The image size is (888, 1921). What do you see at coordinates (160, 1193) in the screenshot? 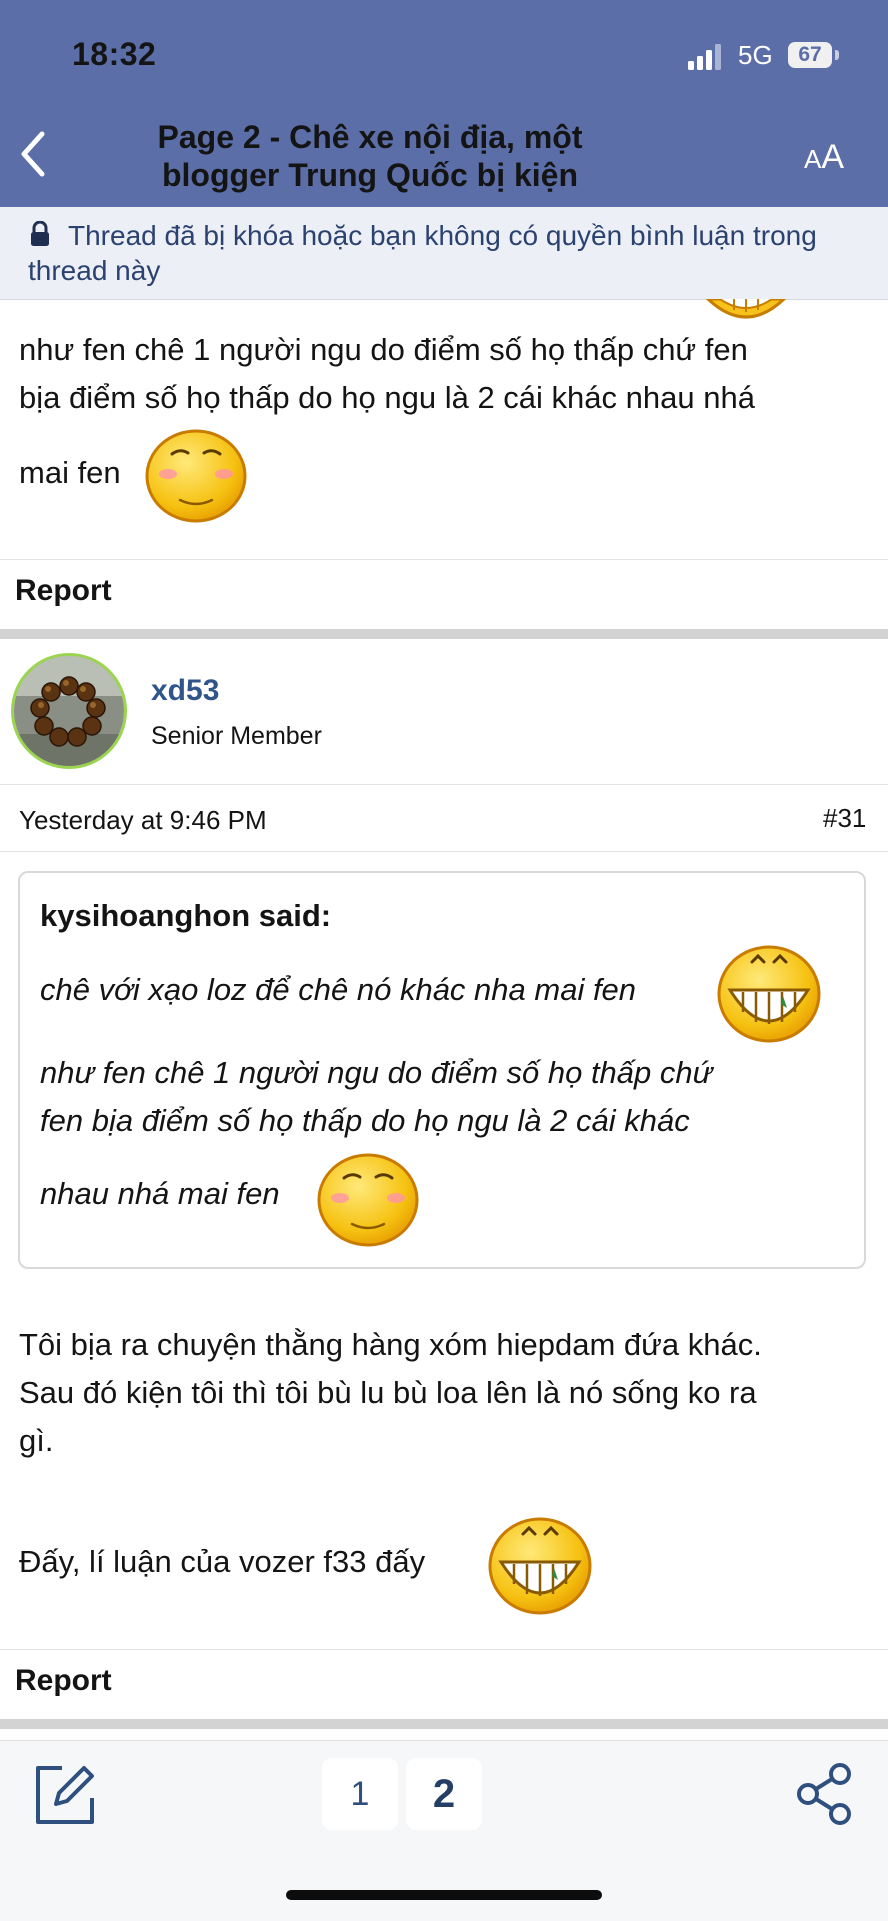
I see `quote-line-4: nhau nhá mai fen` at bounding box center [160, 1193].